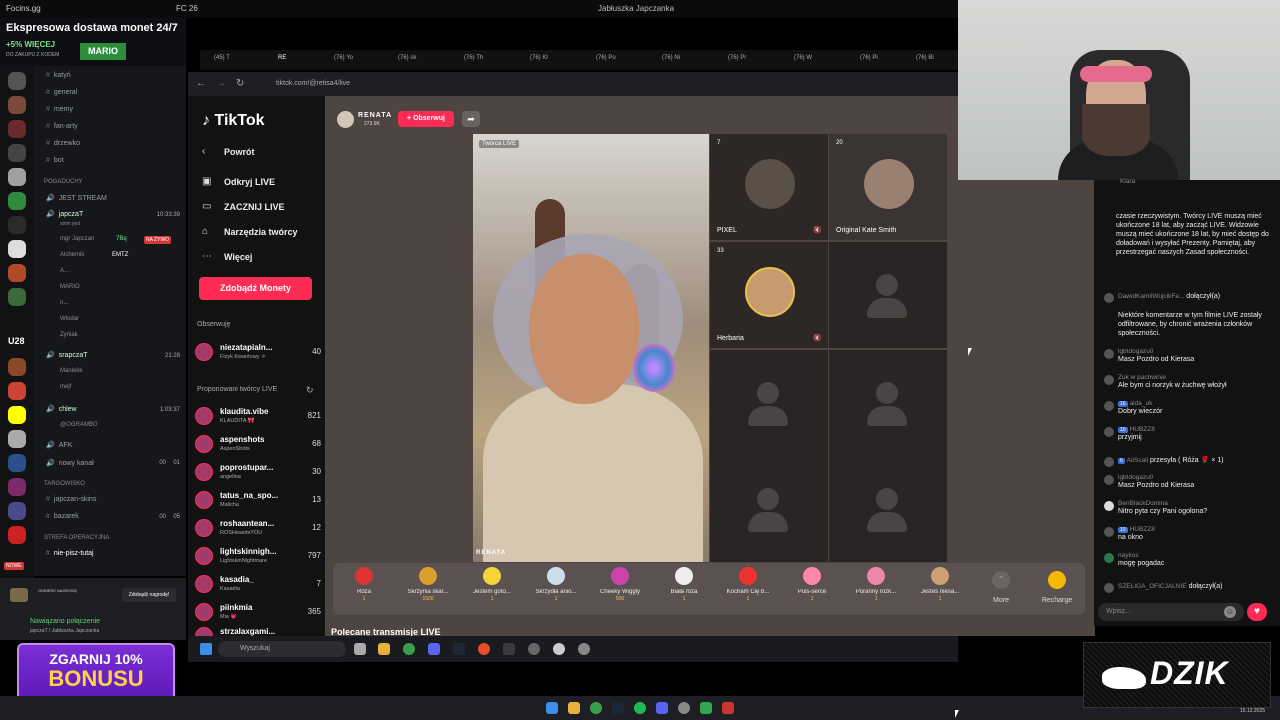 The width and height of the screenshot is (1280, 720). I want to click on channel-general: # general, so click(61, 92).